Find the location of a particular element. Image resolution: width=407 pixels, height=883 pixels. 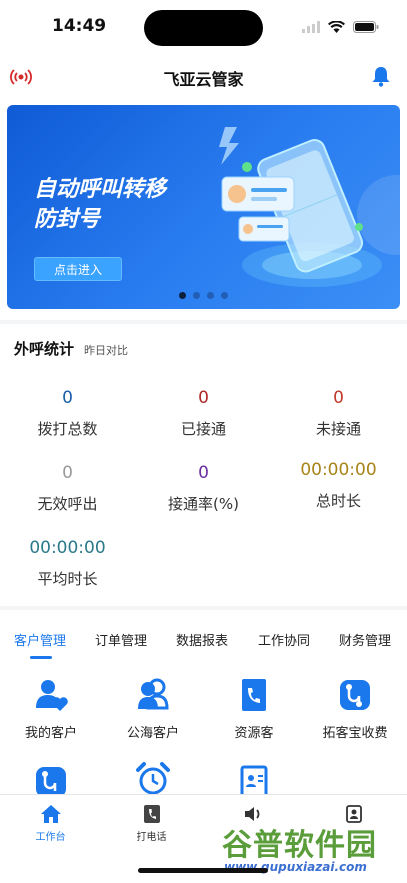

home-icon is located at coordinates (50, 814).